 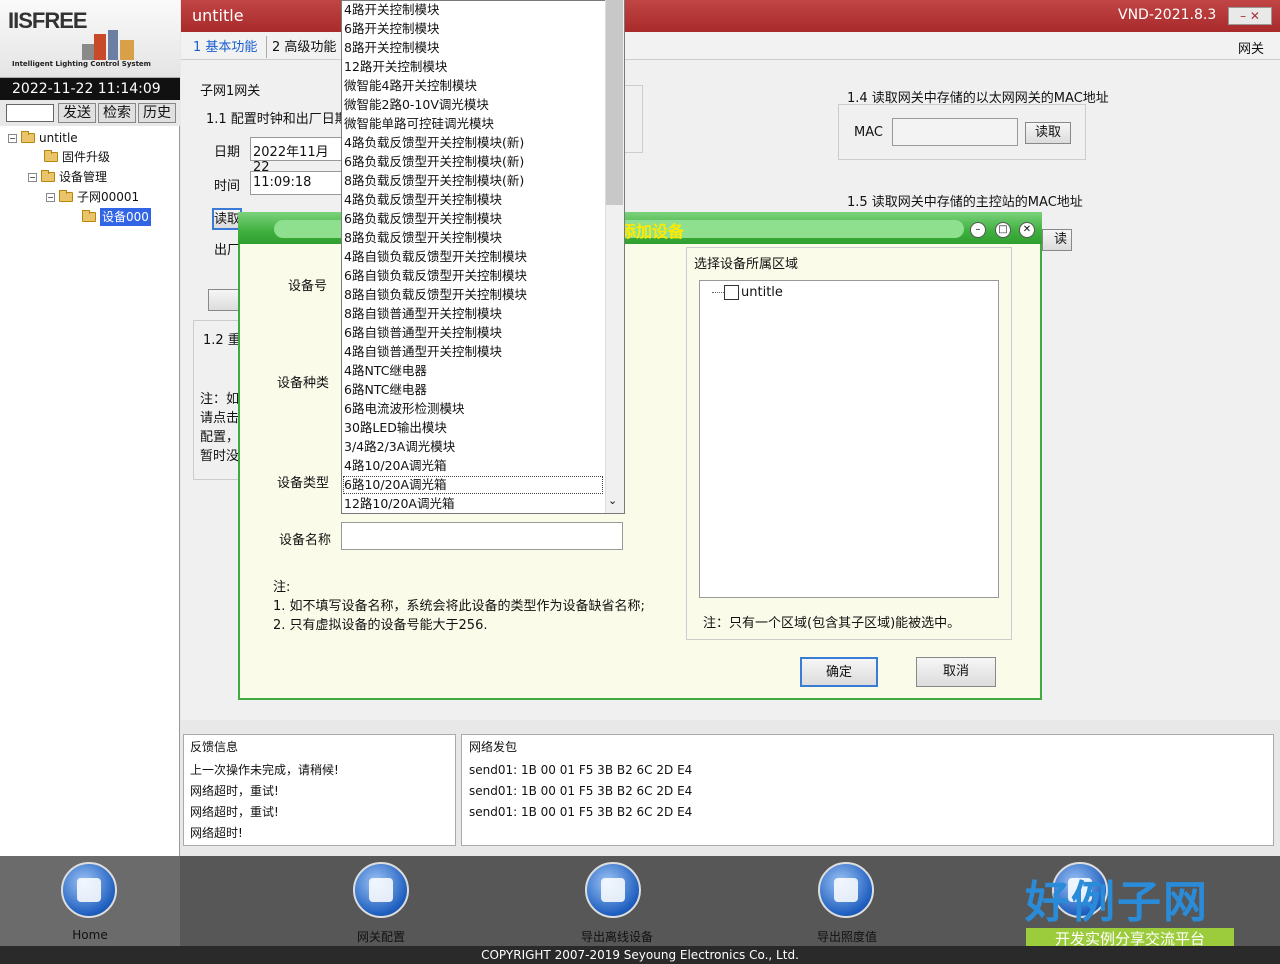 I want to click on dropdown-item: 微智能单路可控硅调光模块, so click(x=419, y=123).